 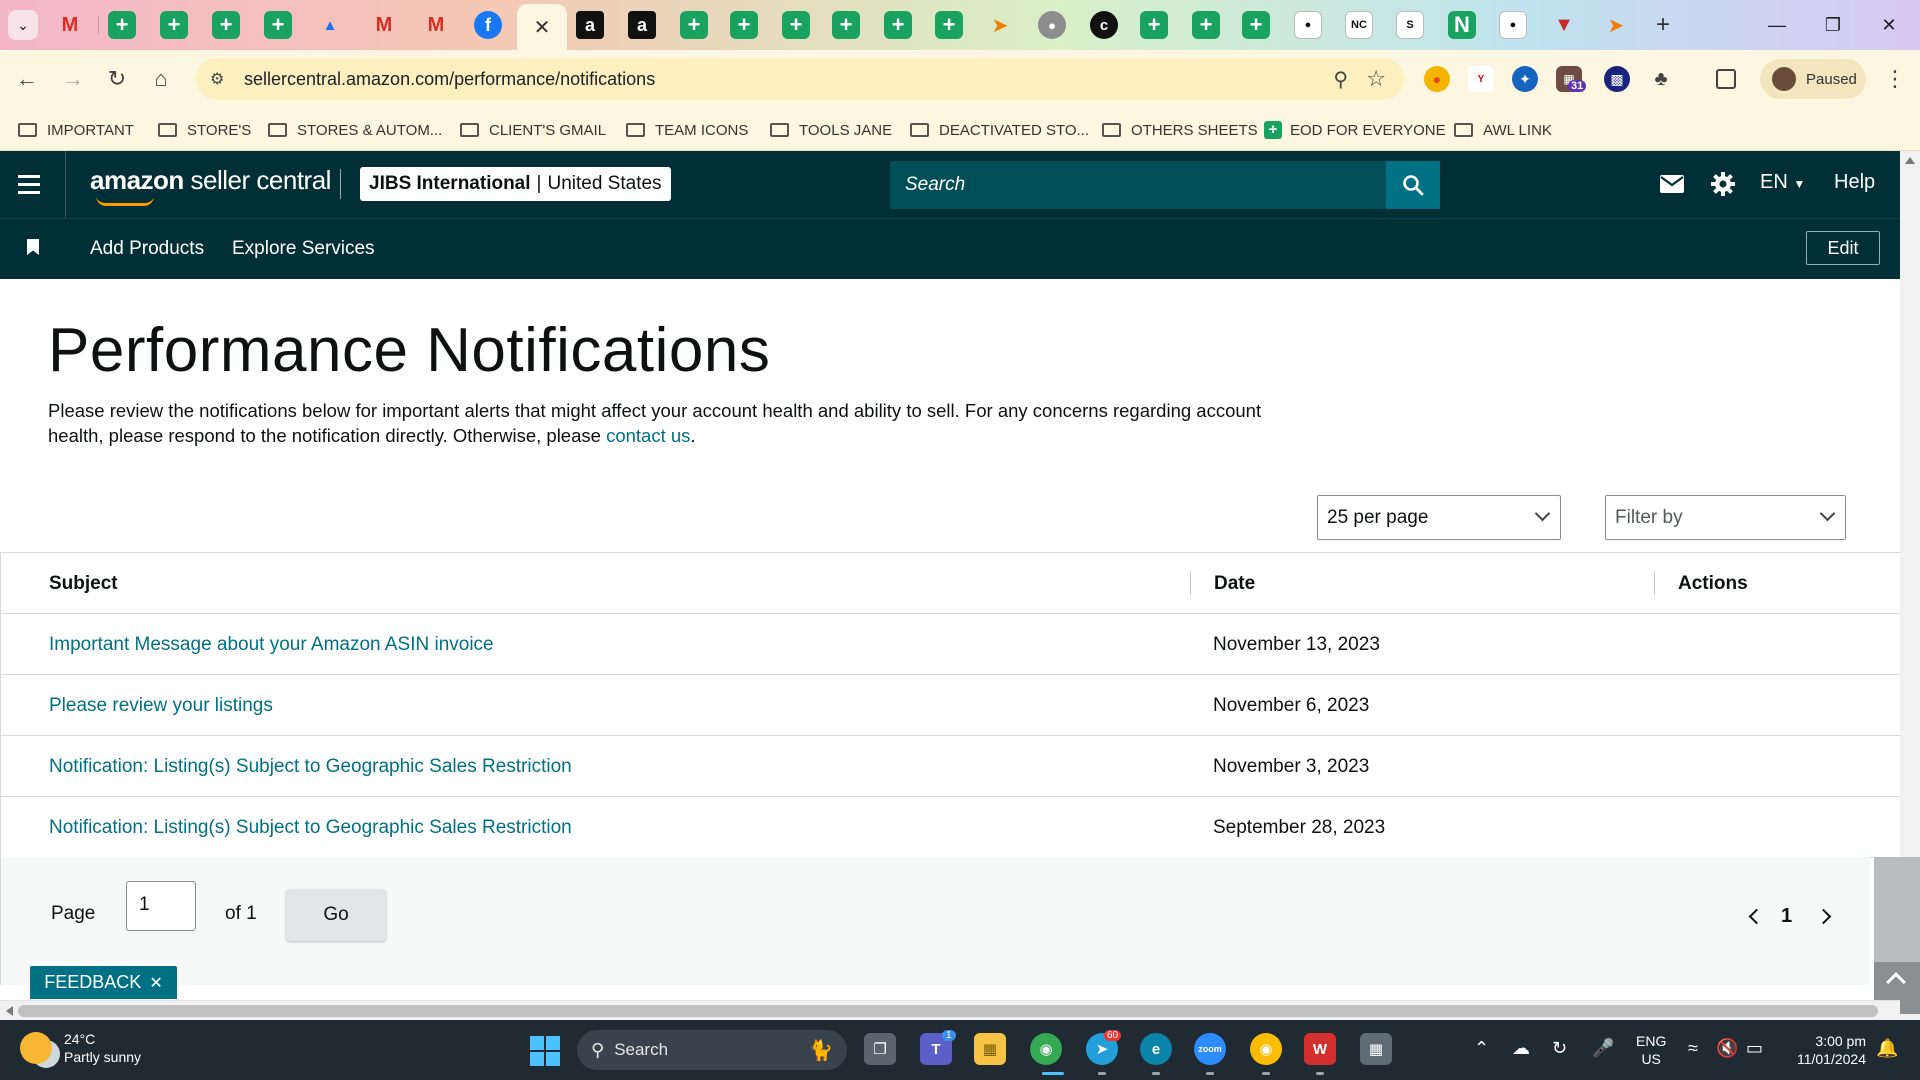 I want to click on home-icon: ⌂, so click(x=161, y=79).